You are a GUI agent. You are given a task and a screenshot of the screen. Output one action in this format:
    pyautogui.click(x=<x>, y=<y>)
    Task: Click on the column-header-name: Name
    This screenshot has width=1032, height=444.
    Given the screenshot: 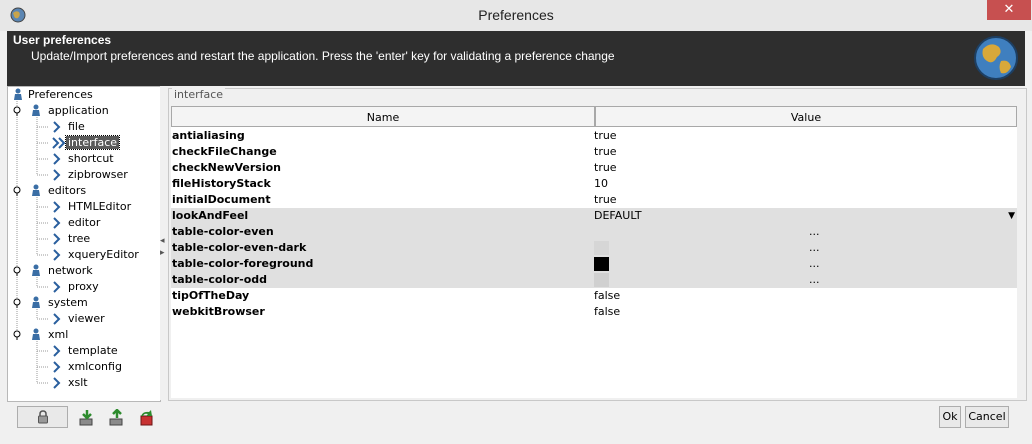 What is the action you would take?
    pyautogui.click(x=383, y=116)
    